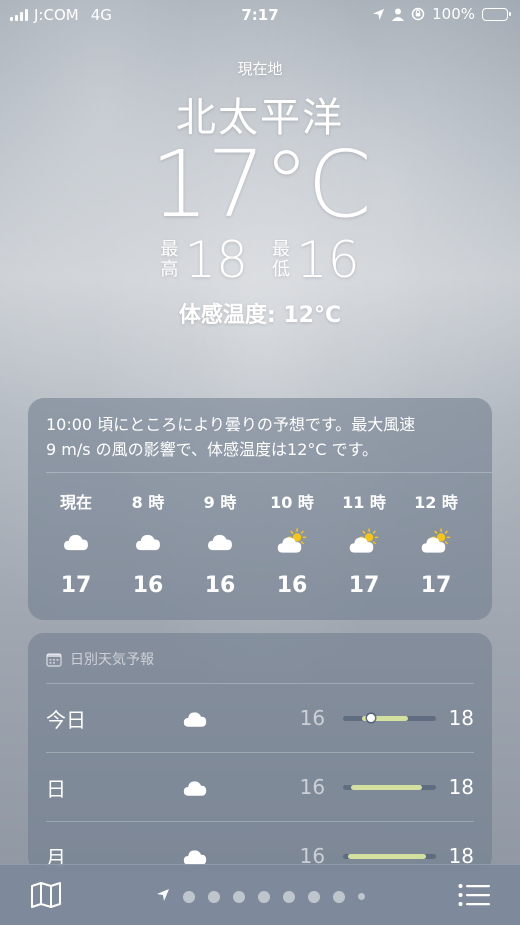 The image size is (520, 925). Describe the element at coordinates (436, 502) in the screenshot. I see `hour-label: 12 時` at that location.